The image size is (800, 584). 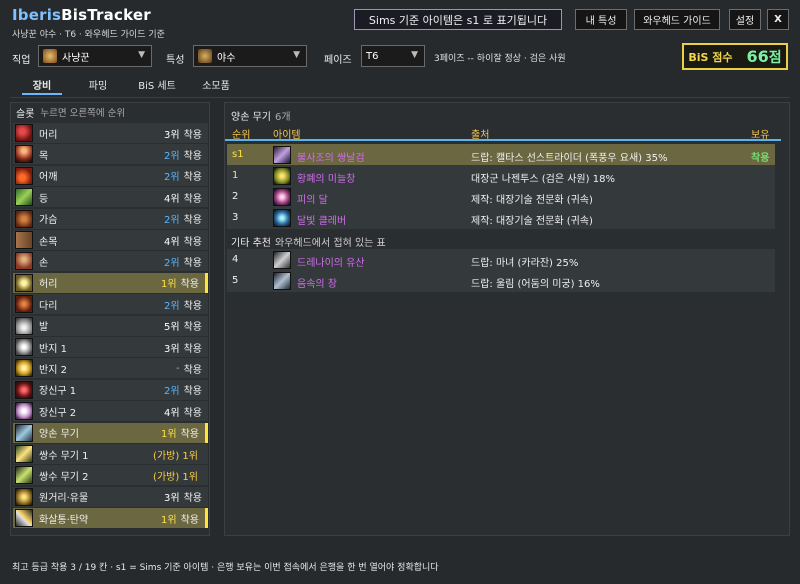 I want to click on slot-row: 반지 2 - 착용, so click(x=110, y=368).